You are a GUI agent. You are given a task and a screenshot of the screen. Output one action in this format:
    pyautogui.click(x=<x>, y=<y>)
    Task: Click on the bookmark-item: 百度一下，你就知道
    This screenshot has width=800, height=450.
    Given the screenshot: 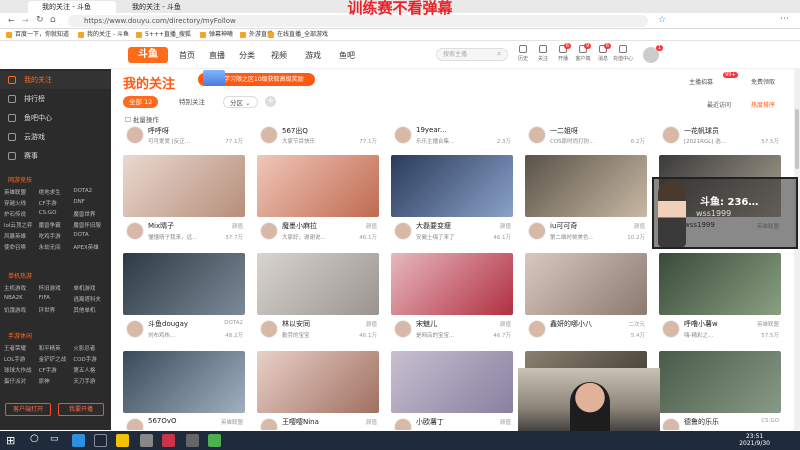 What is the action you would take?
    pyautogui.click(x=37, y=35)
    